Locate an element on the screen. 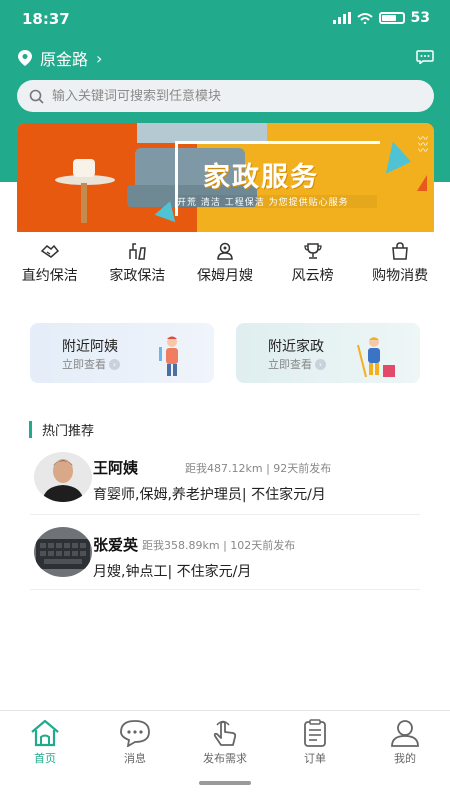  status-time: 18:37 is located at coordinates (46, 19).